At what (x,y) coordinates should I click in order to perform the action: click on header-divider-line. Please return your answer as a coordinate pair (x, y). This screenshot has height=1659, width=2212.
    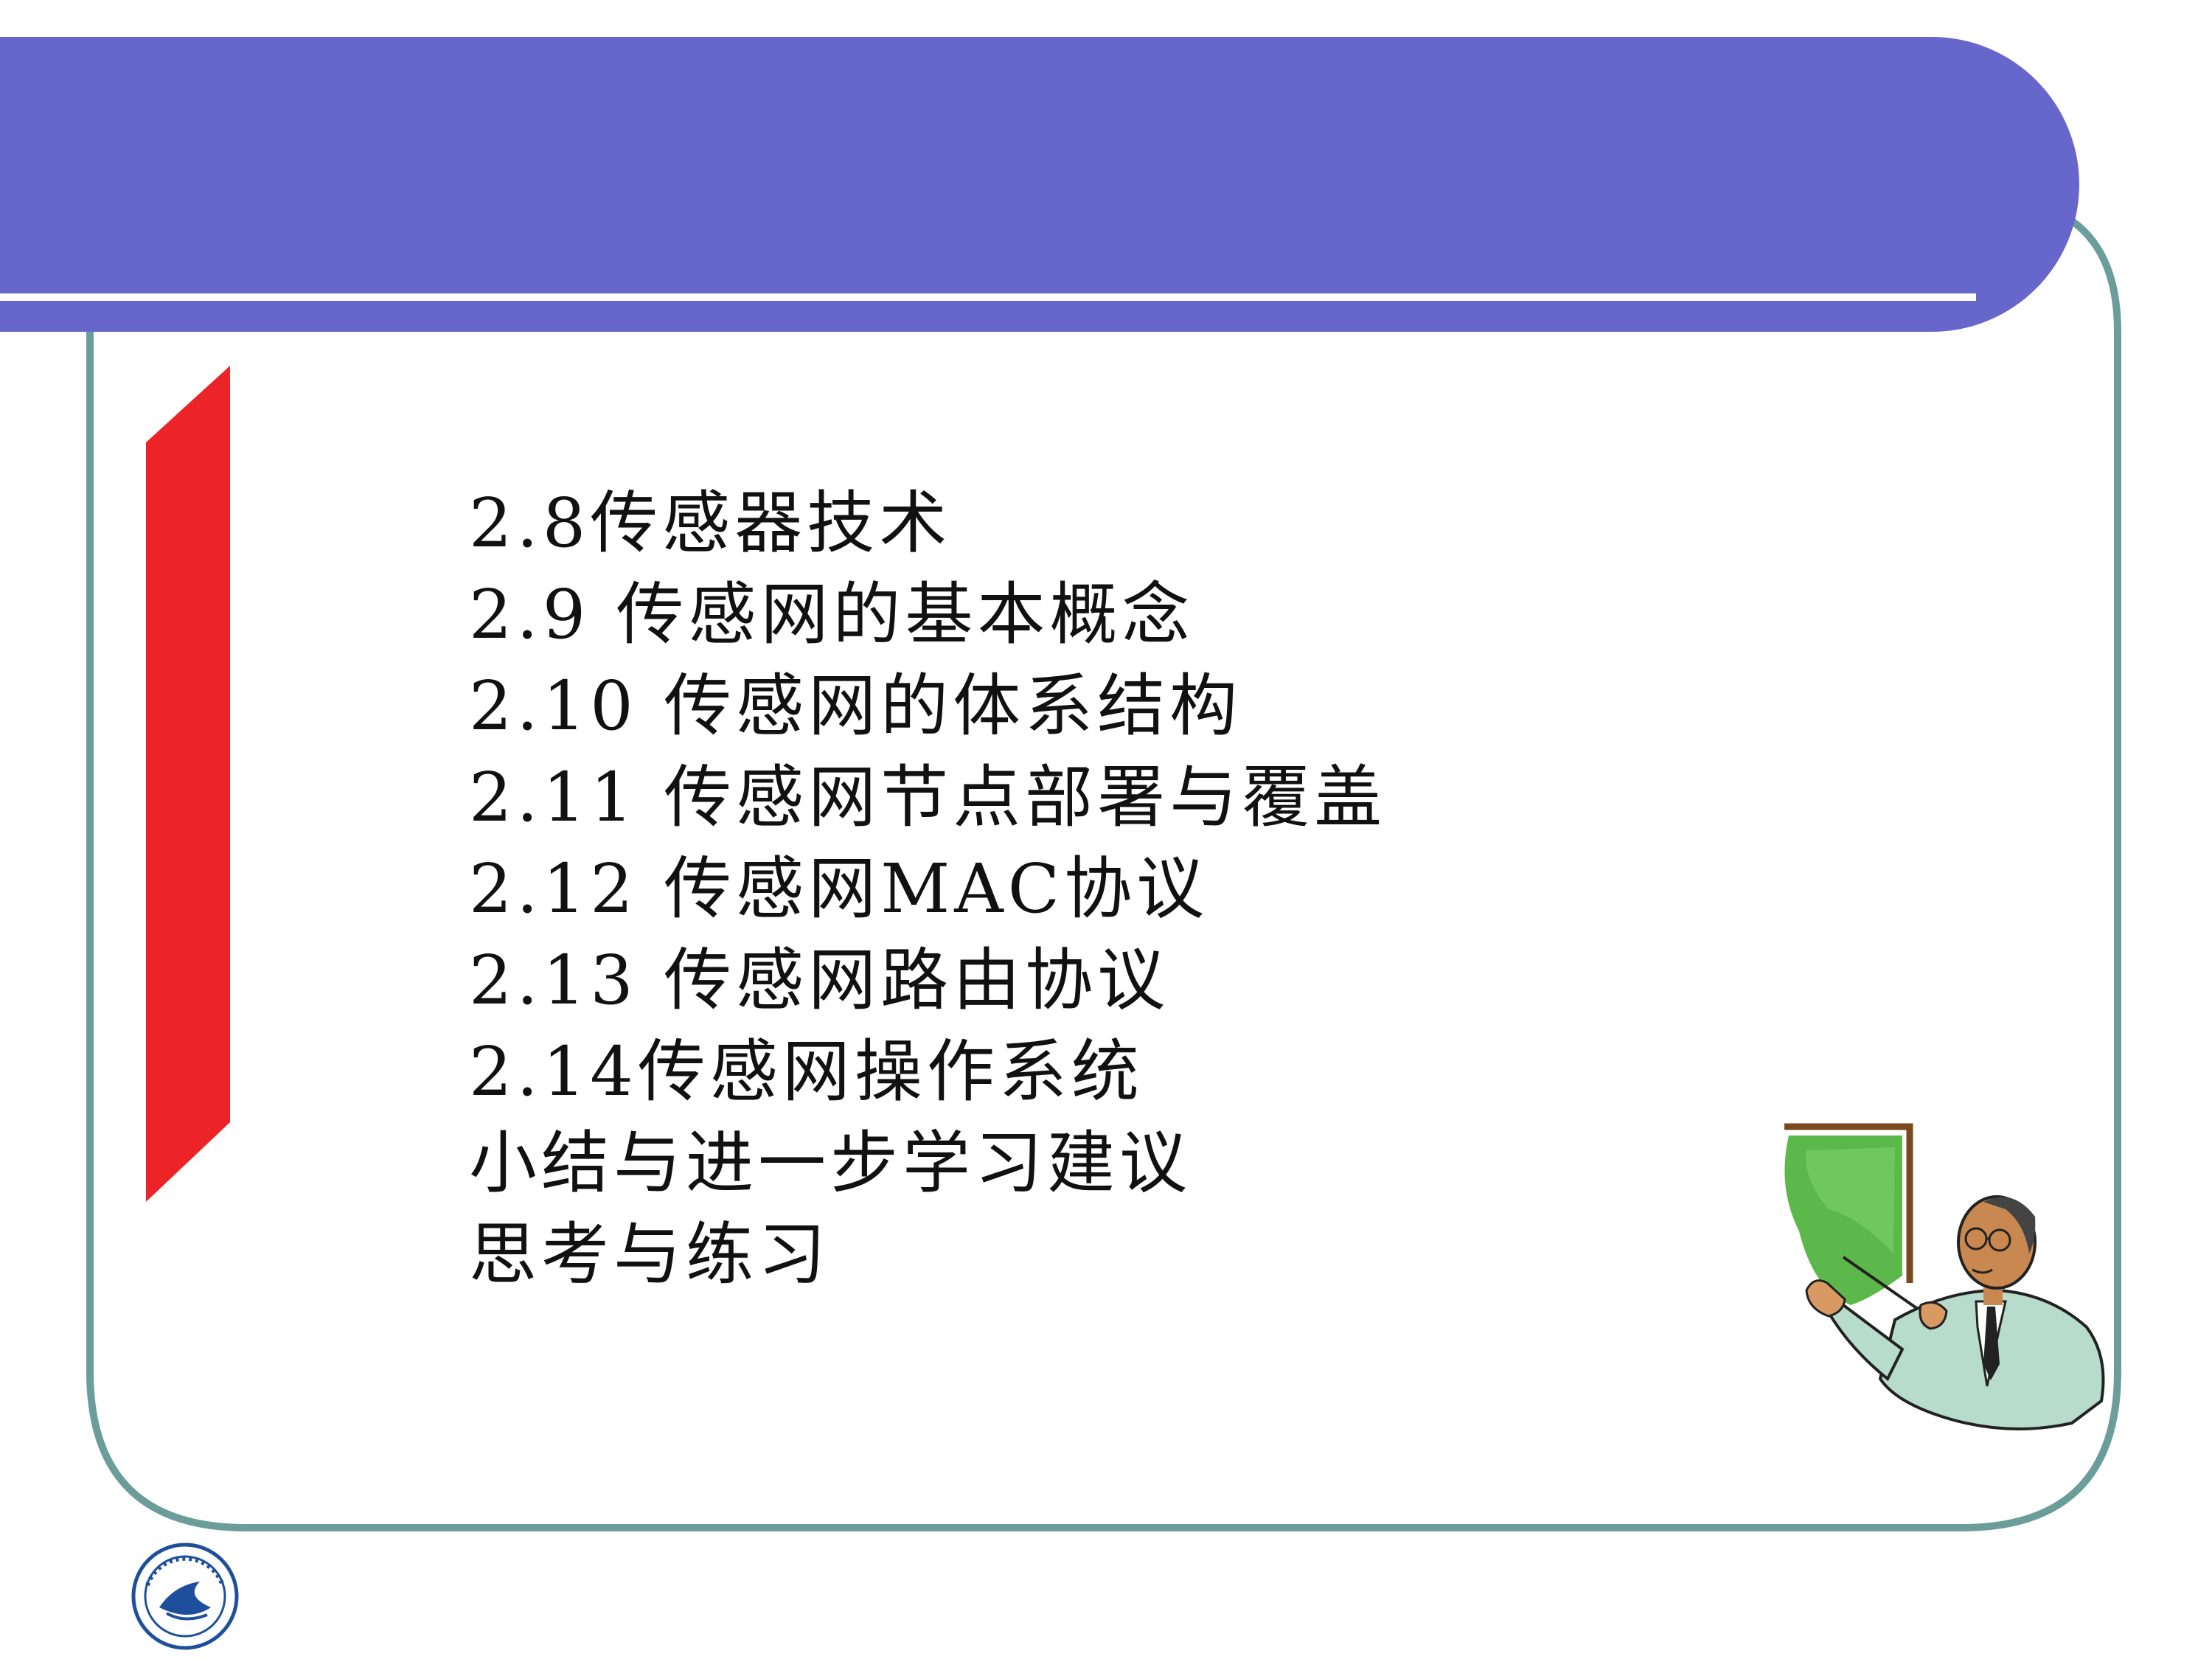
    Looking at the image, I should click on (988, 297).